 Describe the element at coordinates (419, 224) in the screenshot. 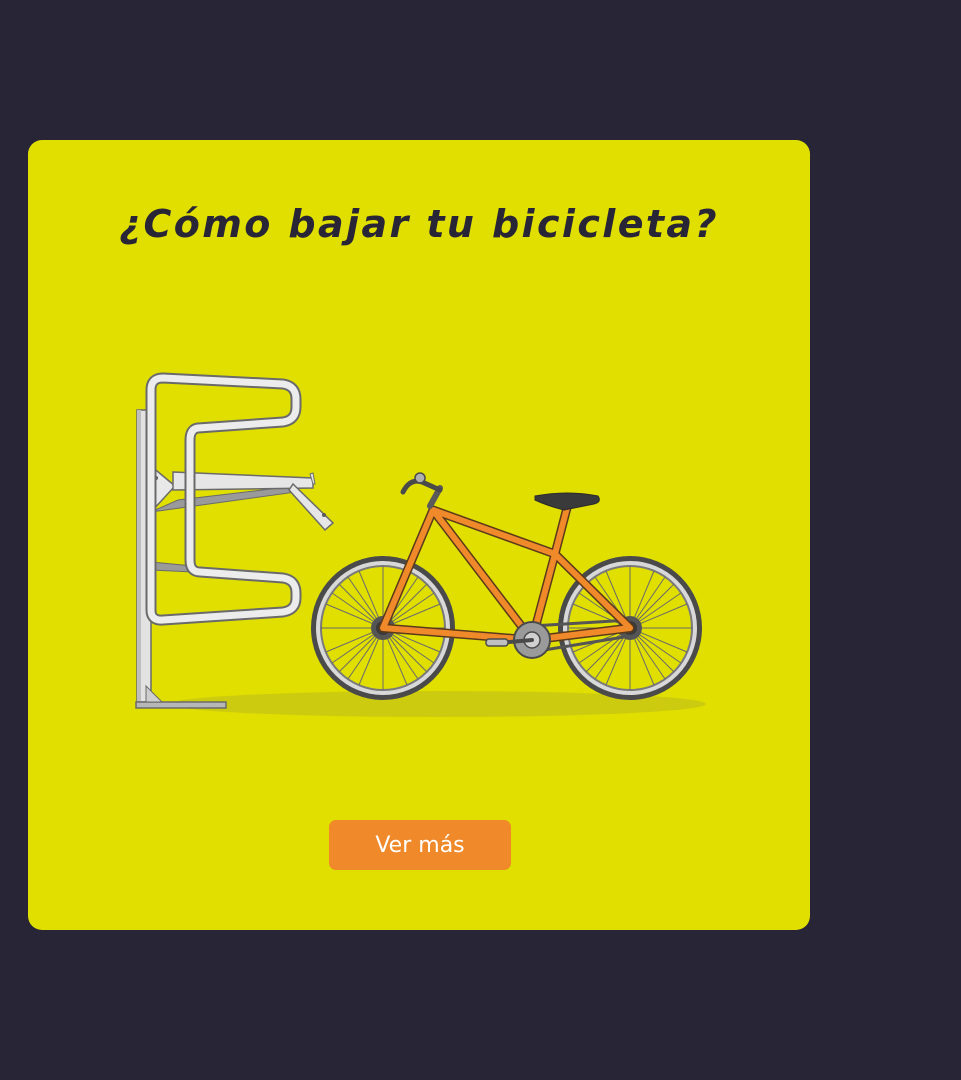

I see `card-title: ¿Cómo bajar tu bicicleta?` at that location.